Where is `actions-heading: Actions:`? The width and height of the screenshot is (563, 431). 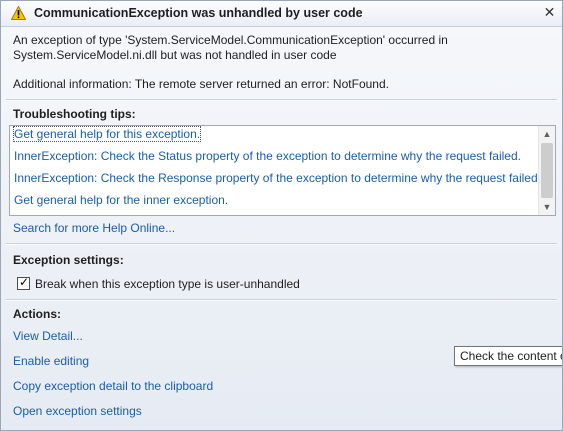
actions-heading: Actions: is located at coordinates (37, 314).